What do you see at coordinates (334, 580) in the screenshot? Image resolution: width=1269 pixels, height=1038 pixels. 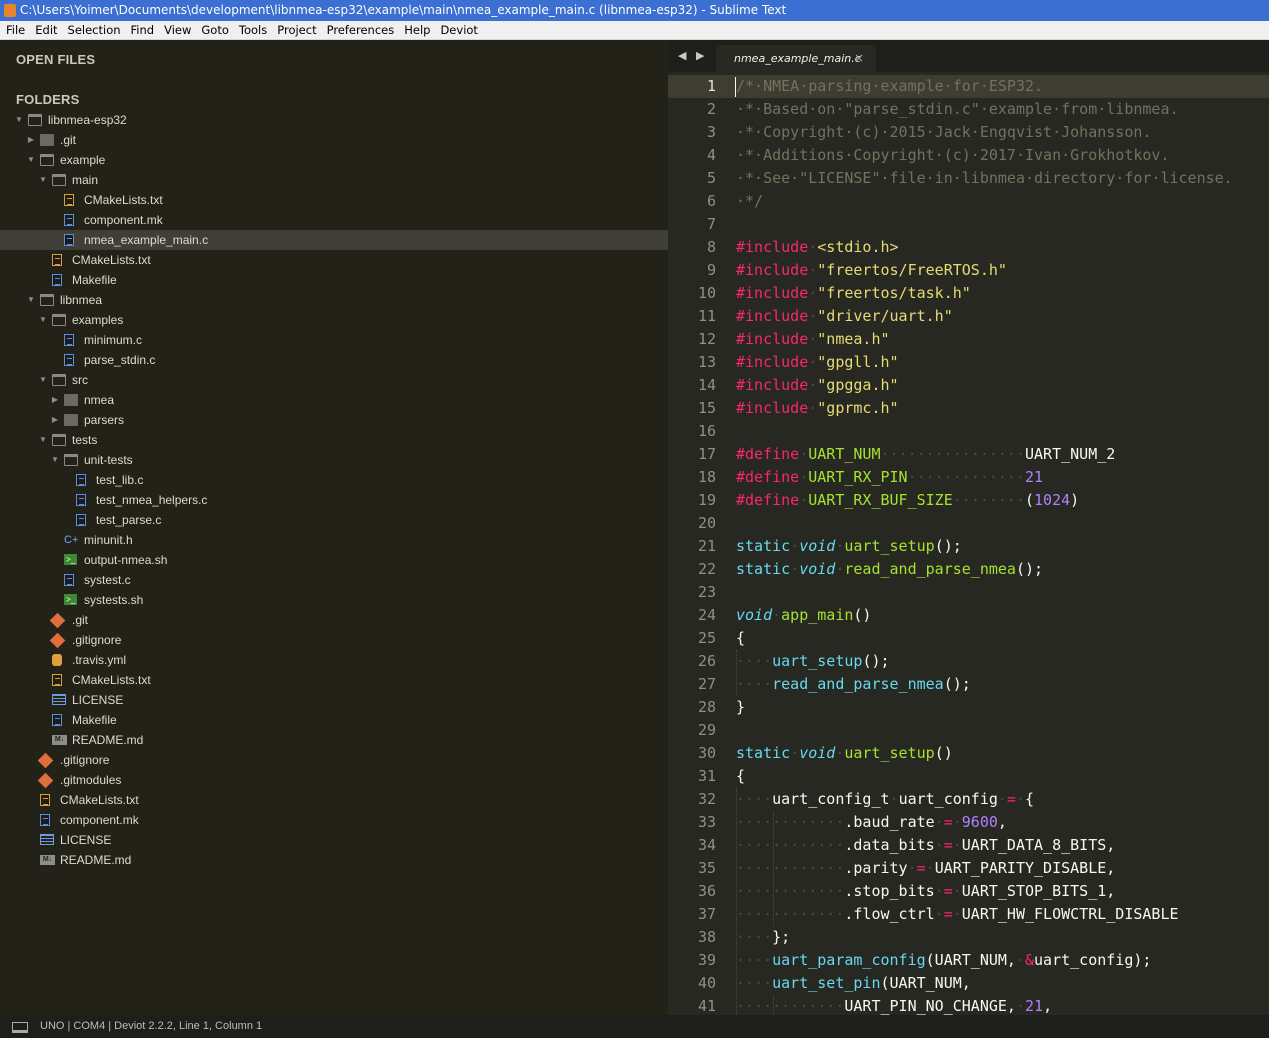 I see `tree-item: systest.c` at bounding box center [334, 580].